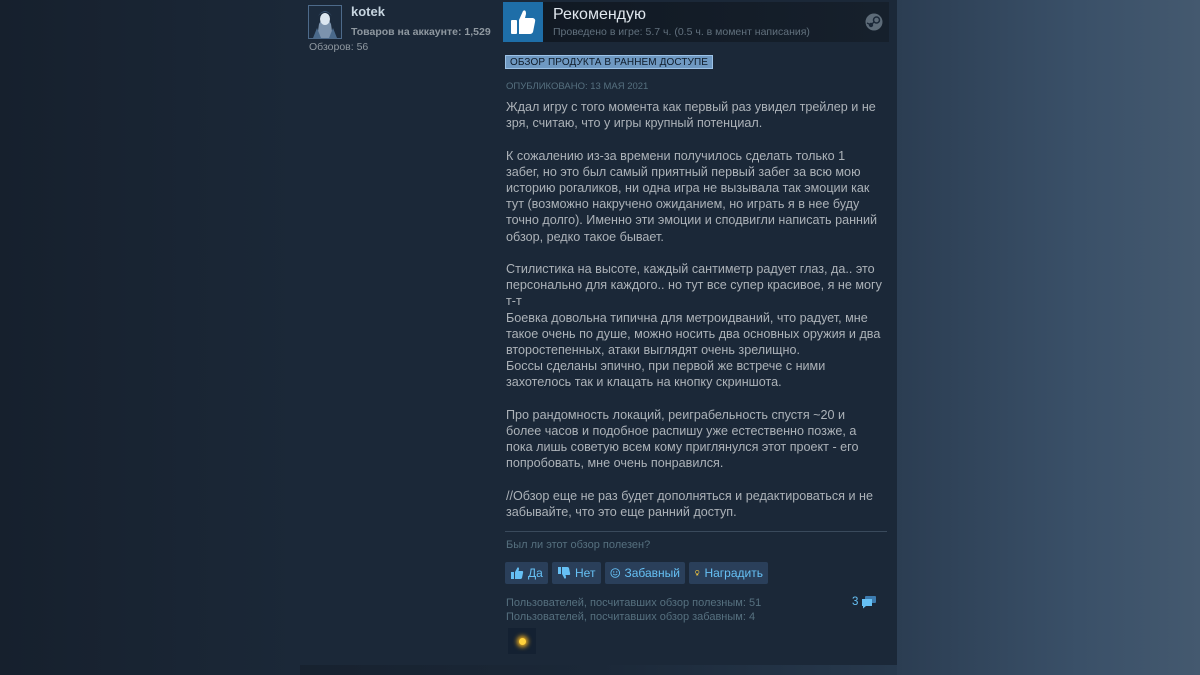 This screenshot has width=1200, height=675. I want to click on award-icon, so click(697, 572).